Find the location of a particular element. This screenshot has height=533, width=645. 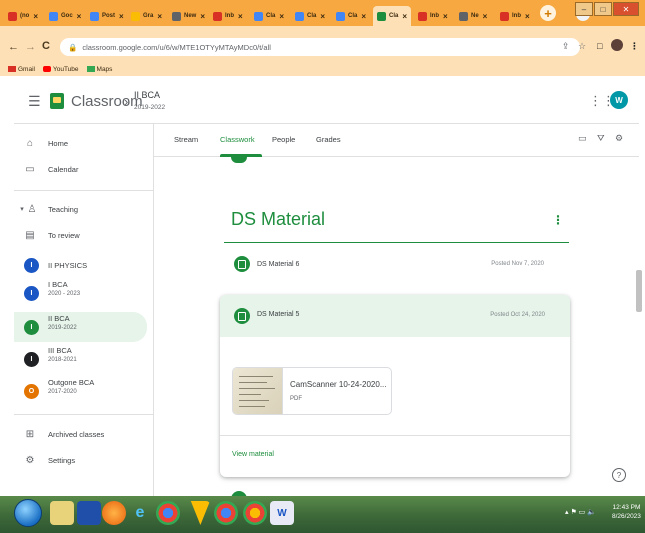

previous-item-icon is located at coordinates (239, 160).